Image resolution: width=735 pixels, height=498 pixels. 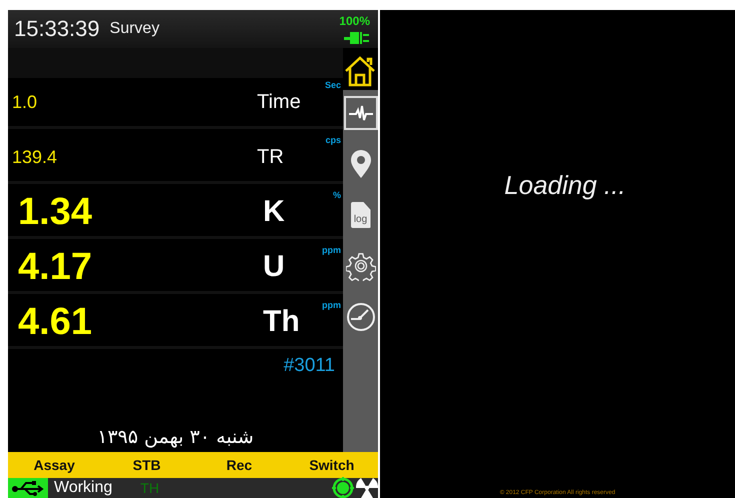 What do you see at coordinates (279, 102) in the screenshot?
I see `reading-label: Time` at bounding box center [279, 102].